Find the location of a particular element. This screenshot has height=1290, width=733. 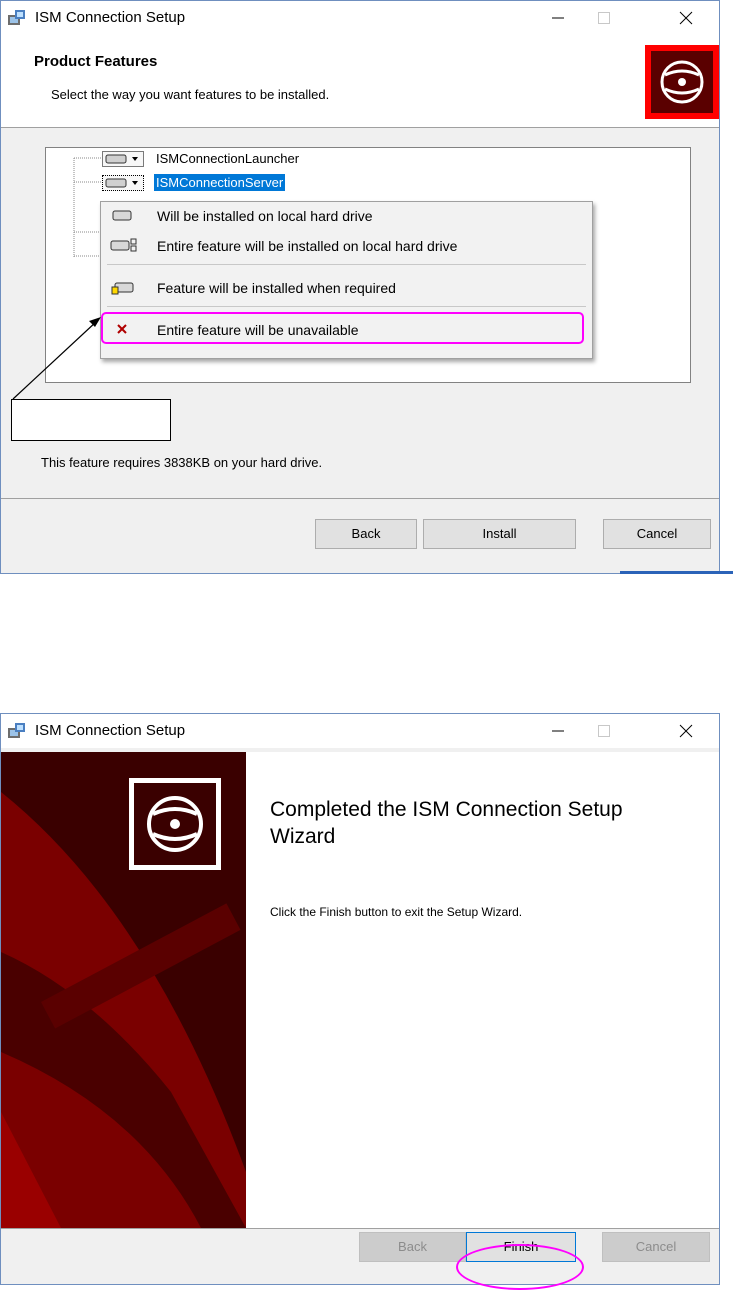

close-icon is located at coordinates (686, 731).